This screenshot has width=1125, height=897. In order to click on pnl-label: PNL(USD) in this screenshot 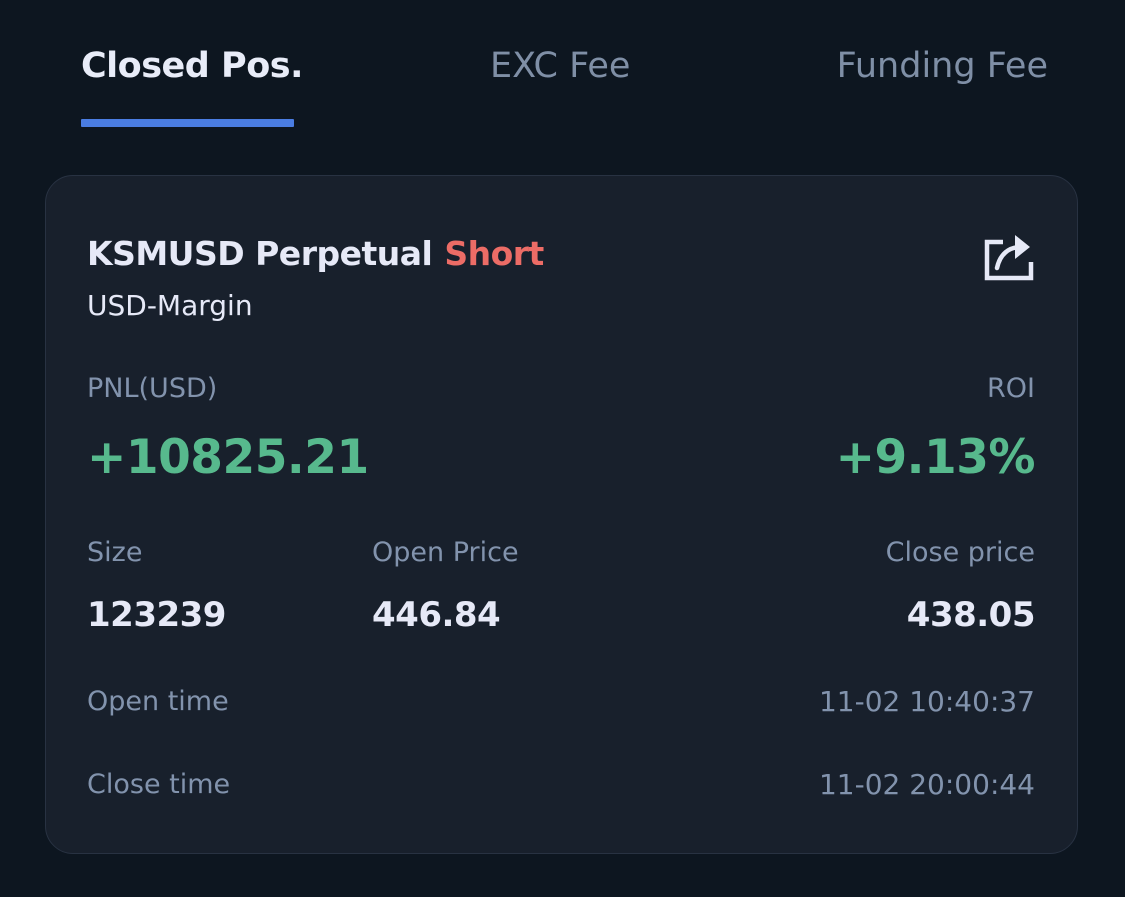, I will do `click(152, 388)`.